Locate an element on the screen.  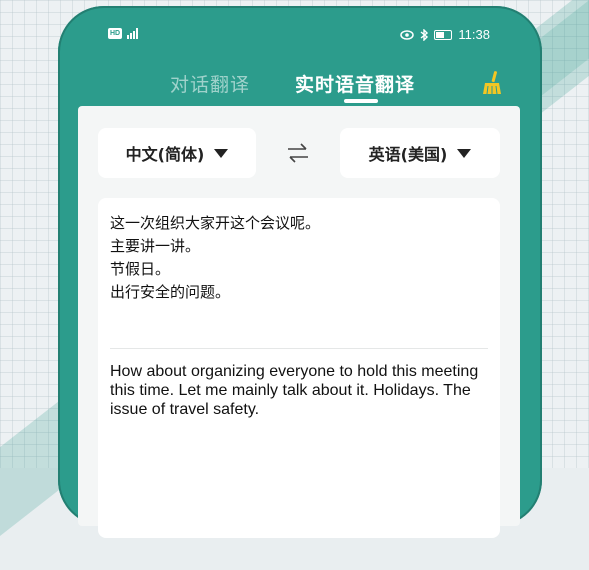
source-text: 这一次组织大家开这个会议呢。 主要讲一讲。 节假日。 出行安全的问题。 is located at coordinates (215, 258).